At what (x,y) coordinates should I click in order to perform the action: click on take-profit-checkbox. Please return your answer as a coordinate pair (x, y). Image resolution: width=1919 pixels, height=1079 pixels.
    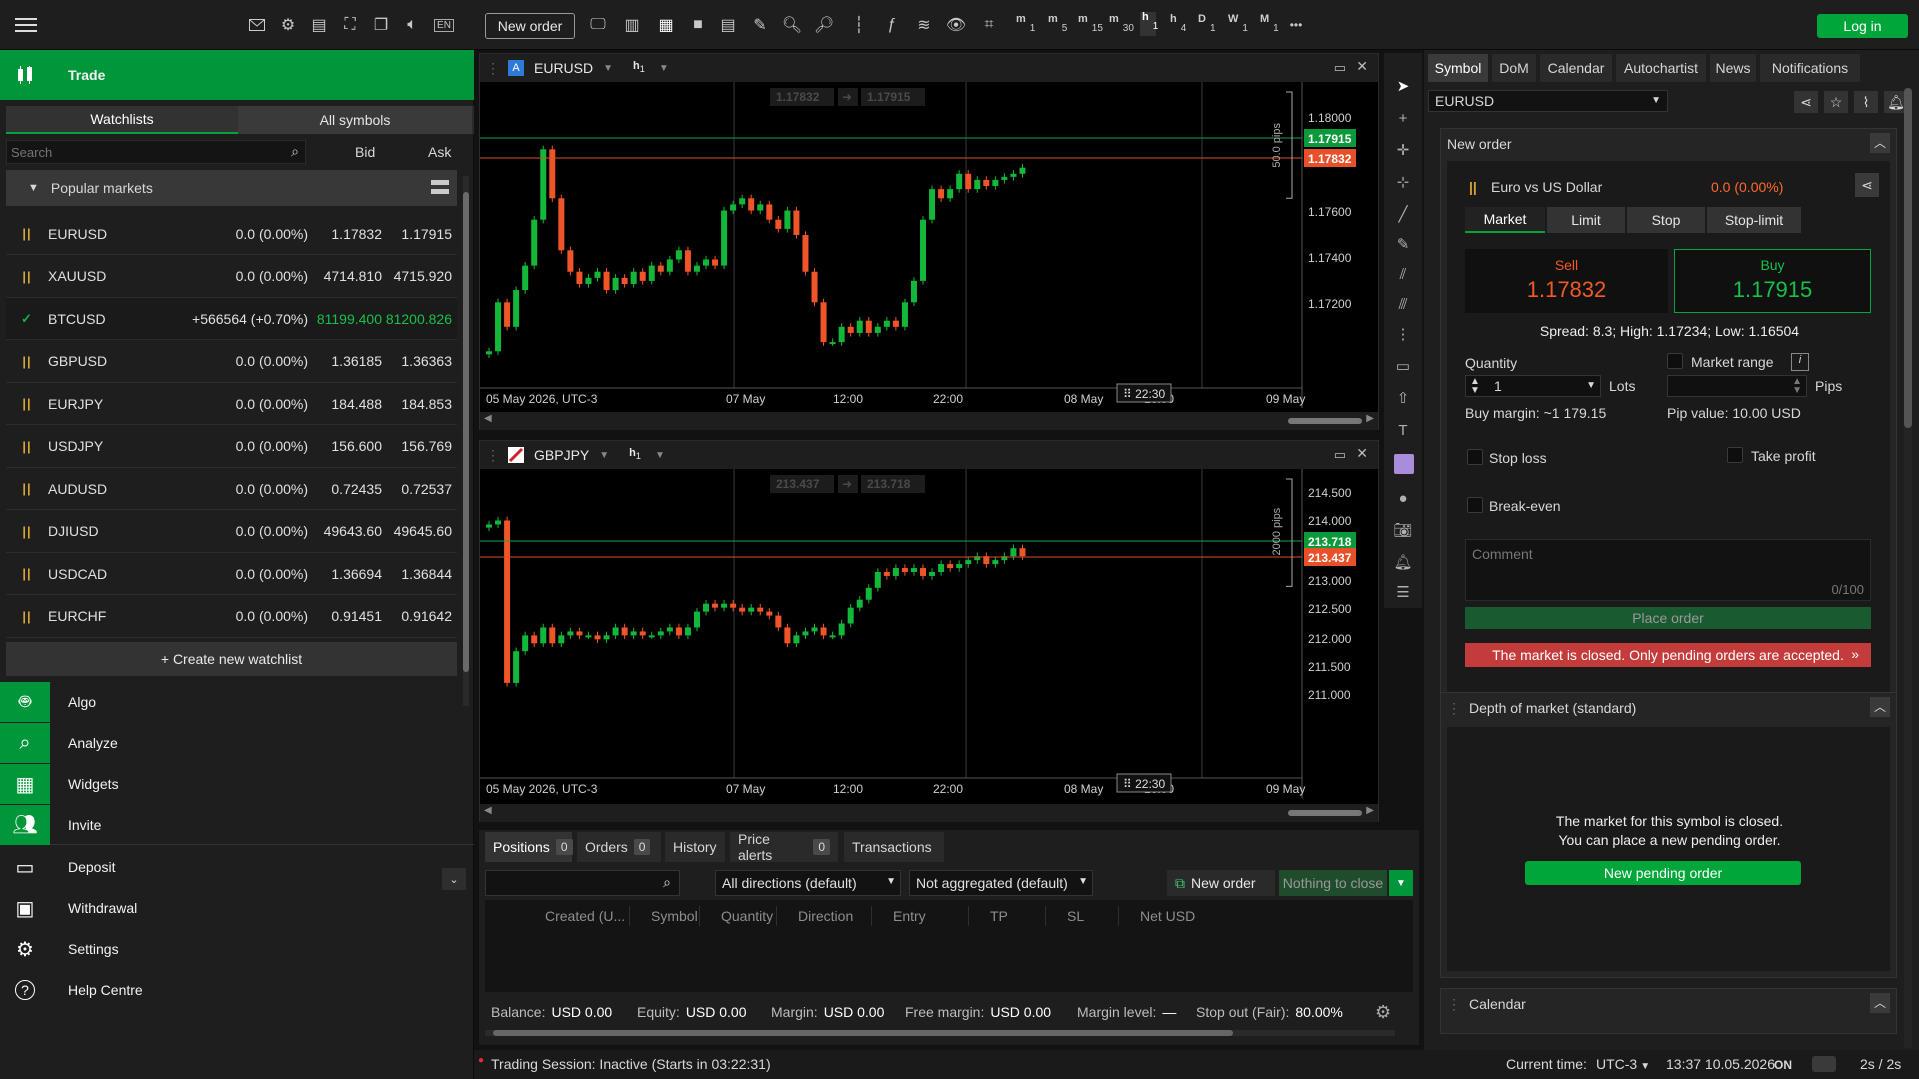
    Looking at the image, I should click on (1735, 455).